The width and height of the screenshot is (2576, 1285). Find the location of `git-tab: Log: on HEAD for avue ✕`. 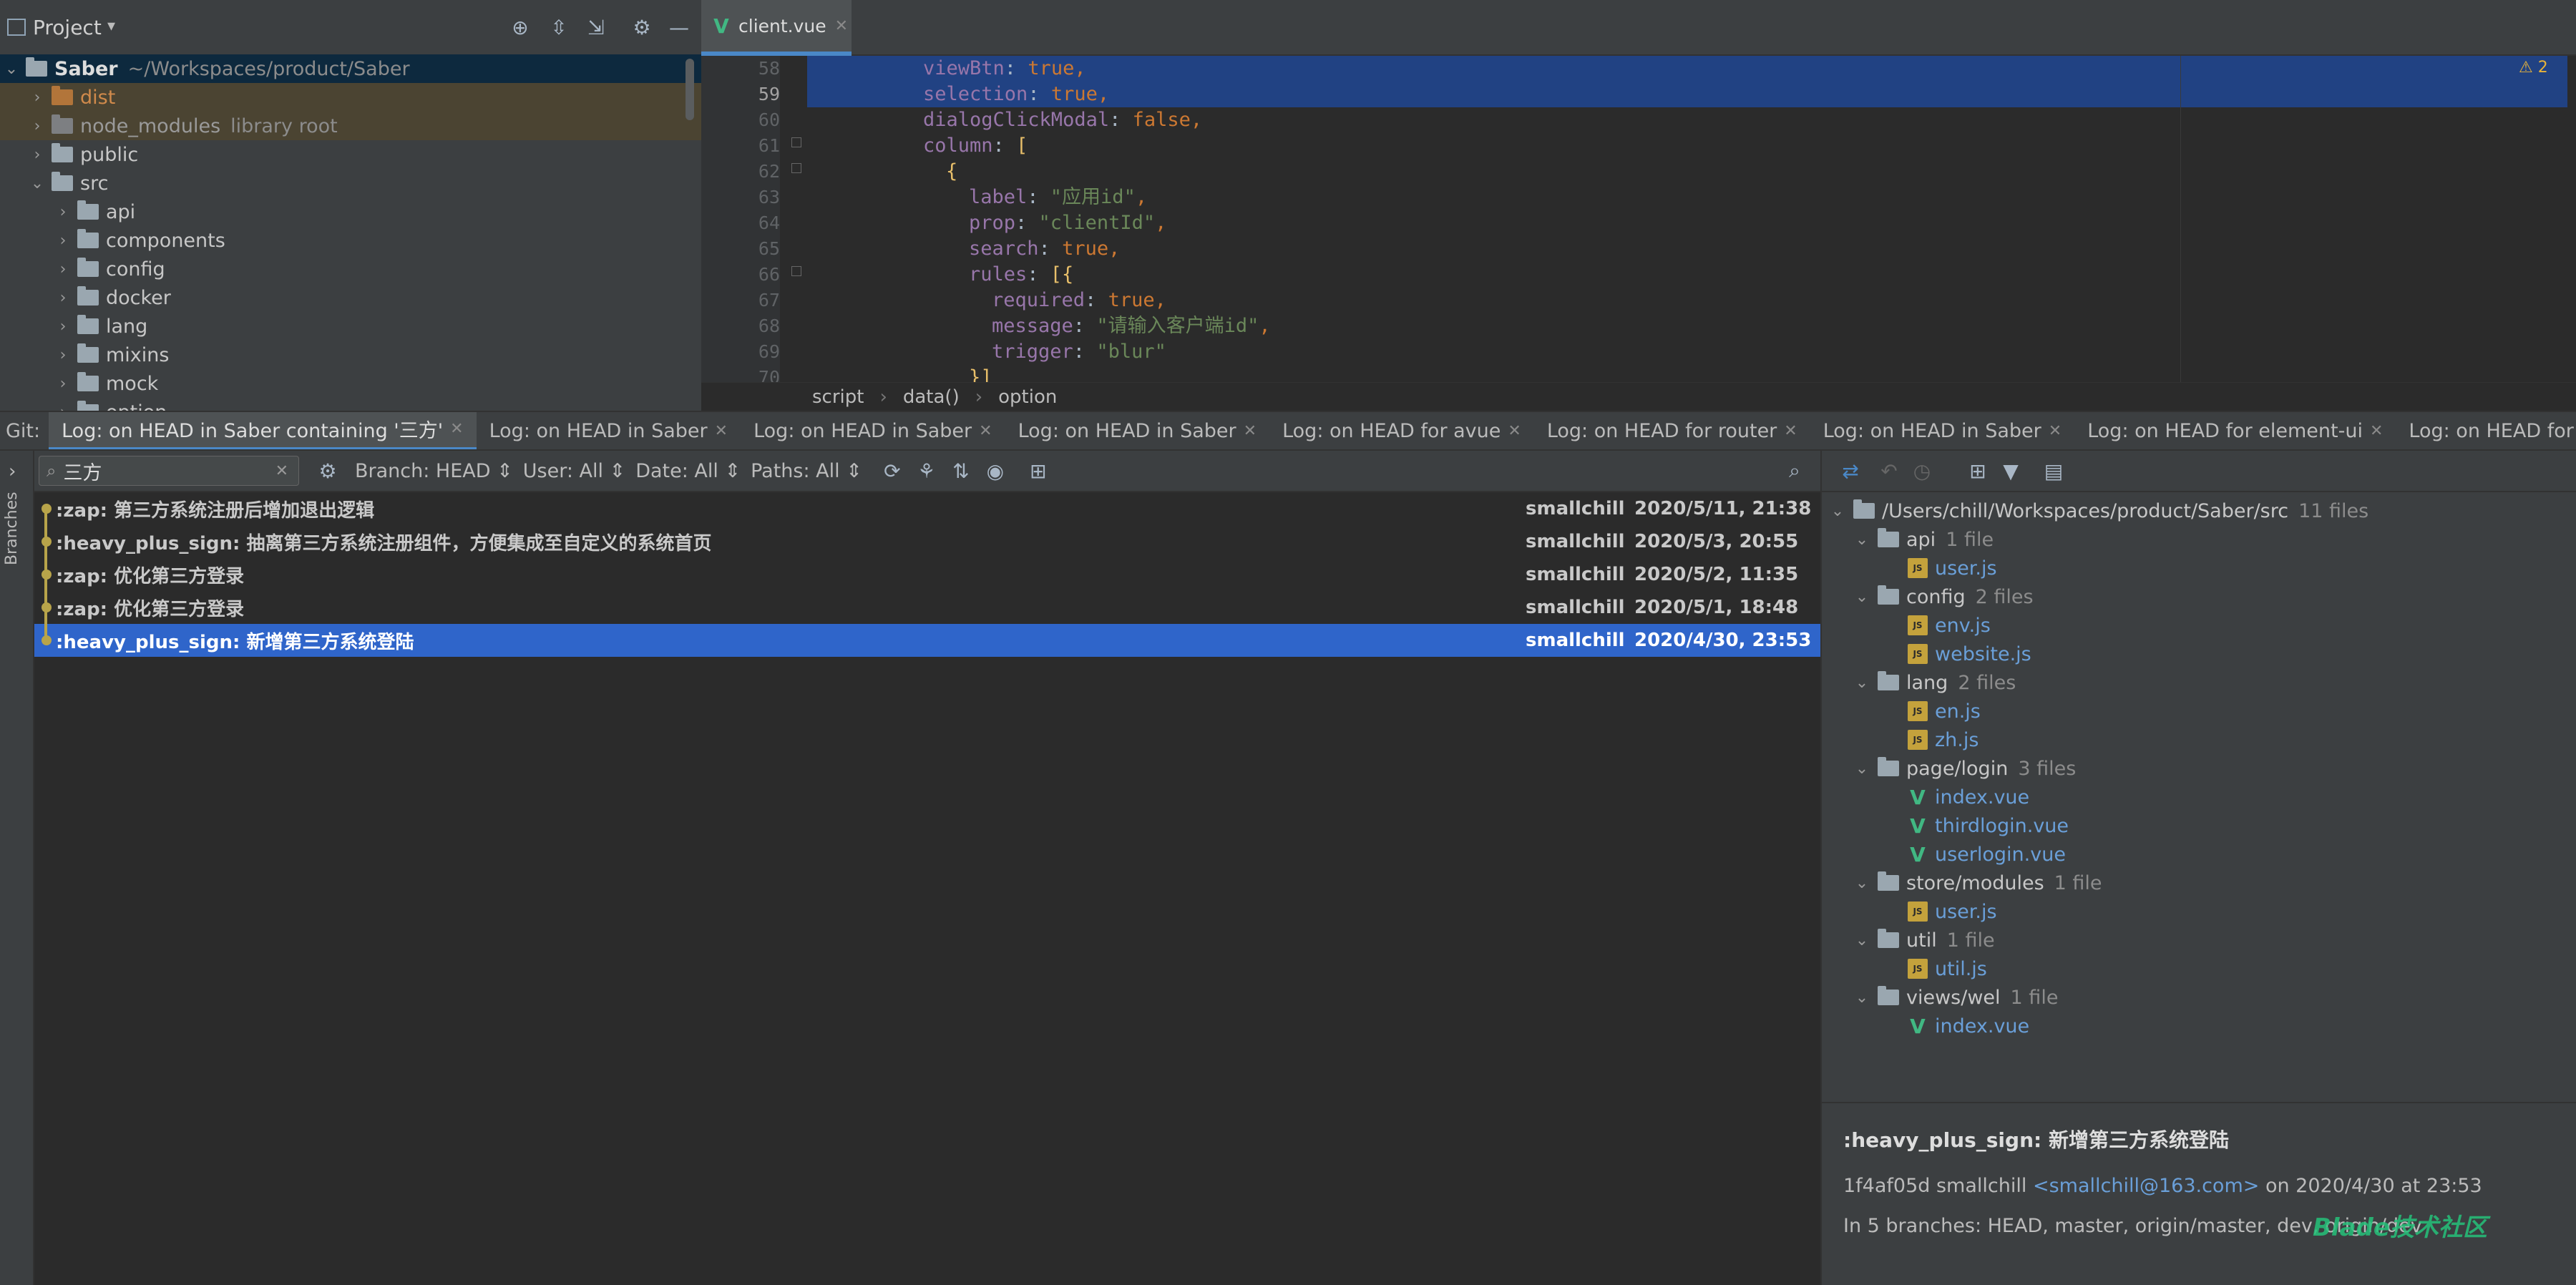

git-tab: Log: on HEAD for avue ✕ is located at coordinates (1401, 430).